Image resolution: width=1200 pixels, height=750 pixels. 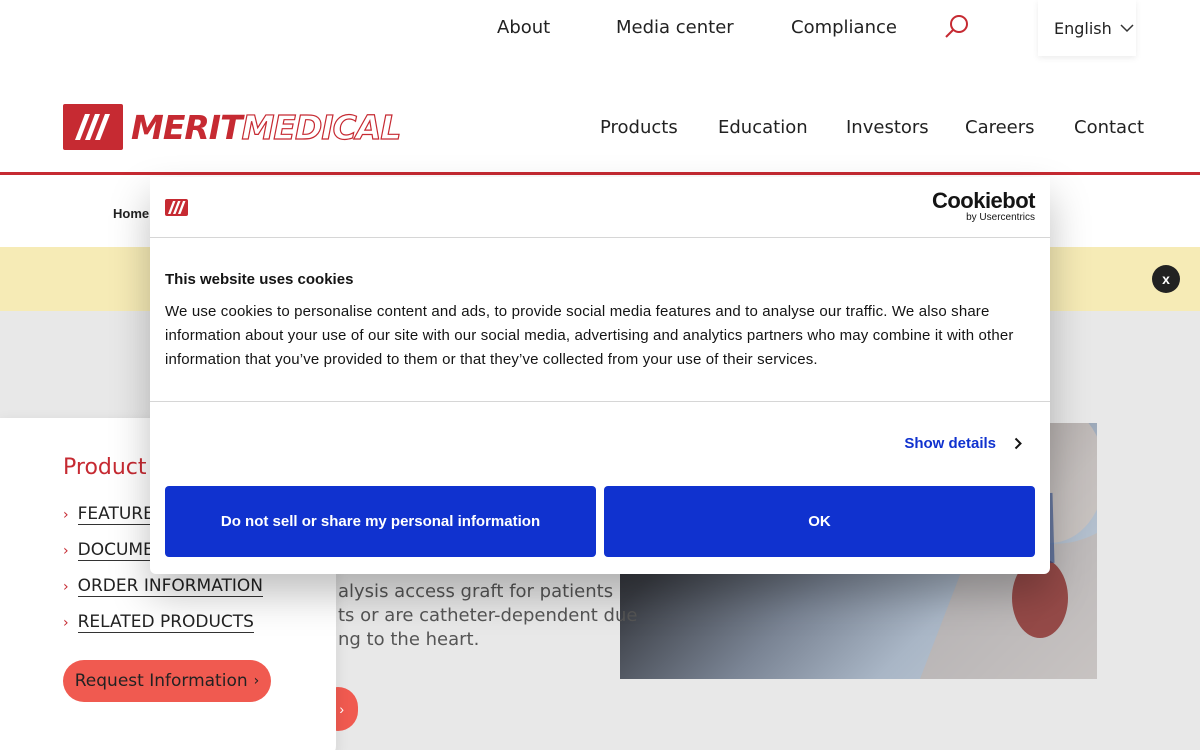 I want to click on cookie-dialog-header: Cookiebot by Usercentrics, so click(x=600, y=207).